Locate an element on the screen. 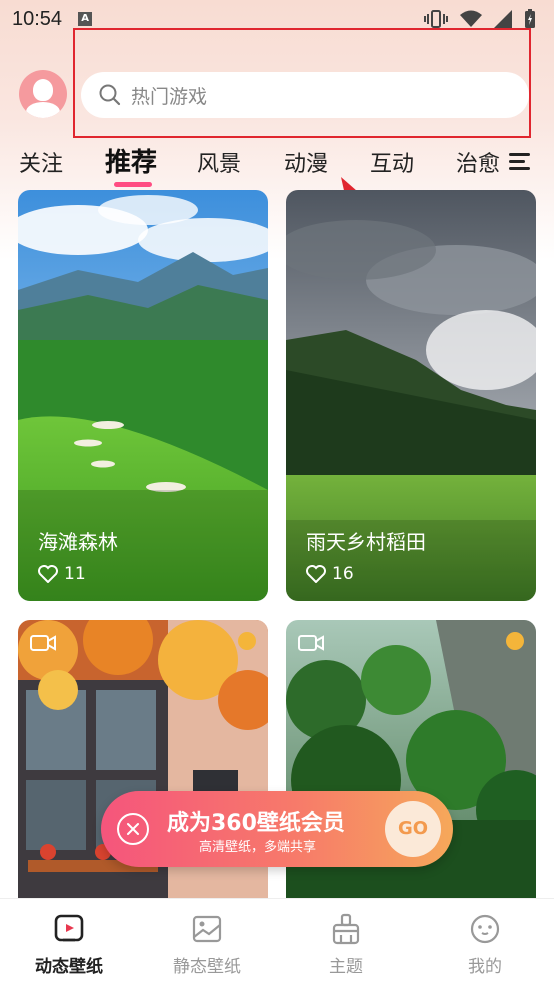 The image size is (554, 984). signal-icon is located at coordinates (503, 19).